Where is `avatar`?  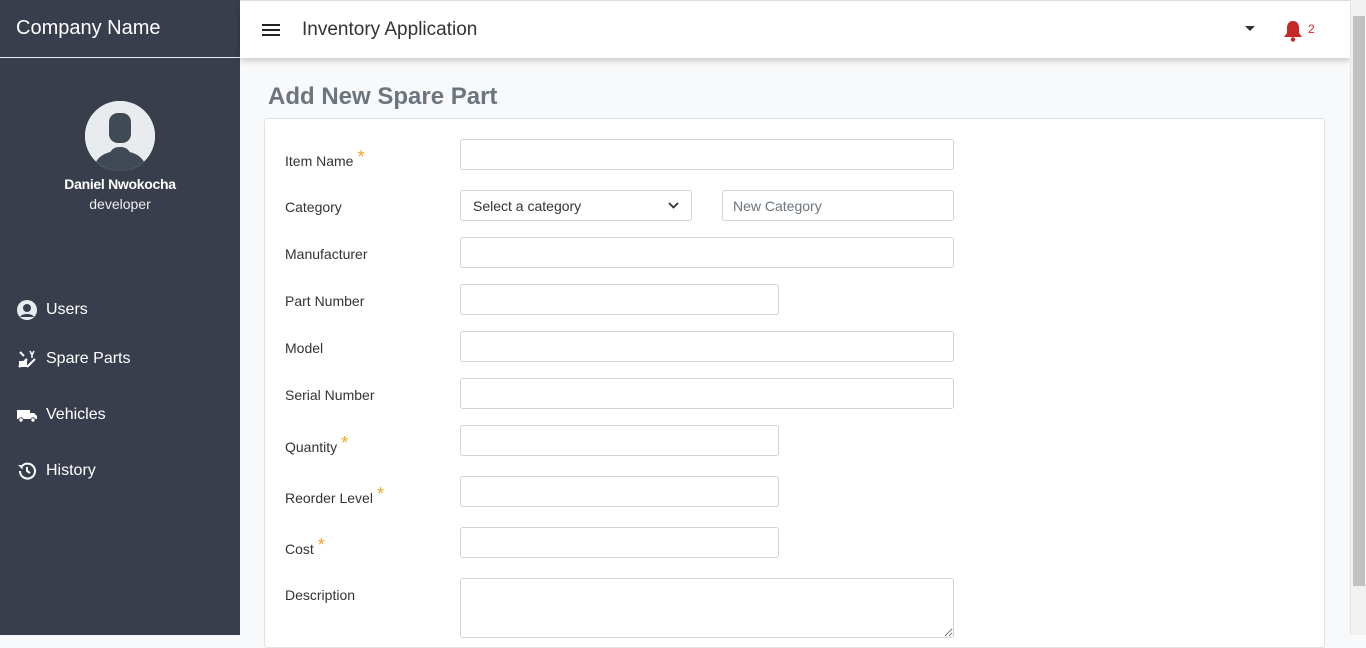 avatar is located at coordinates (120, 136).